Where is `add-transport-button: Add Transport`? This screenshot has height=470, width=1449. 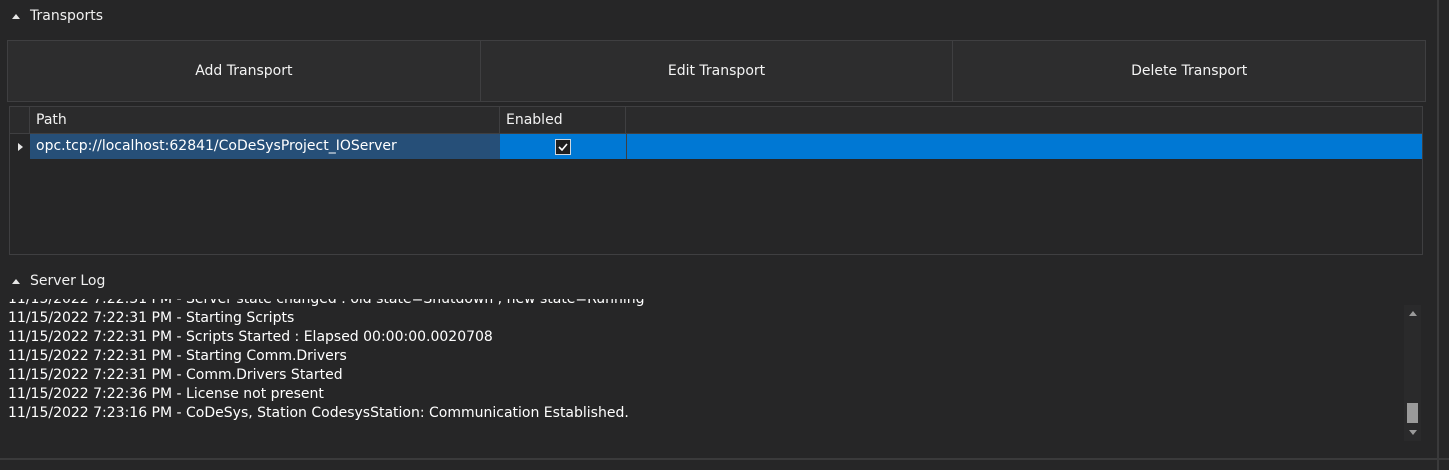
add-transport-button: Add Transport is located at coordinates (244, 71).